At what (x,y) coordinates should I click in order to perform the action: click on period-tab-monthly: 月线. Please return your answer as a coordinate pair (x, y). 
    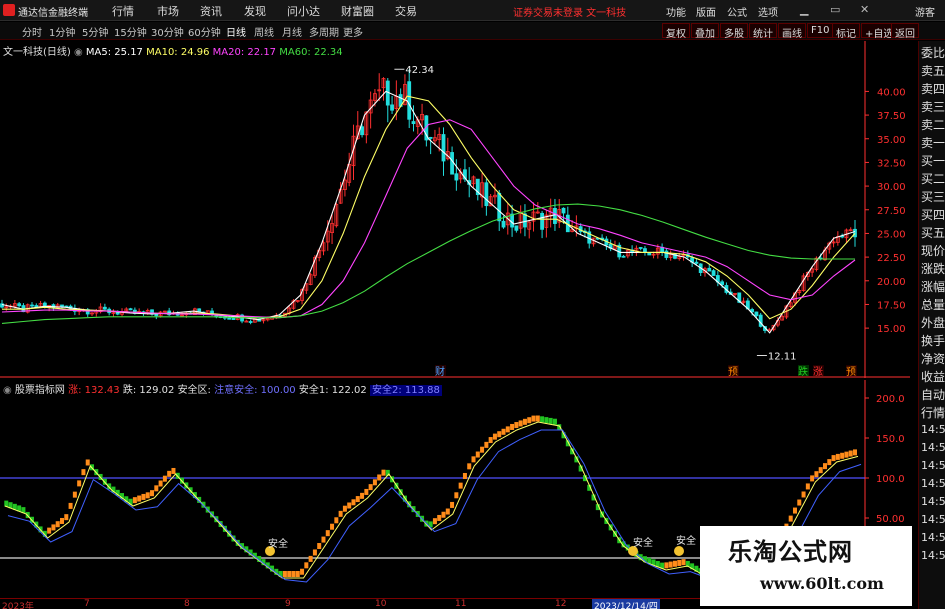
    Looking at the image, I should click on (292, 31).